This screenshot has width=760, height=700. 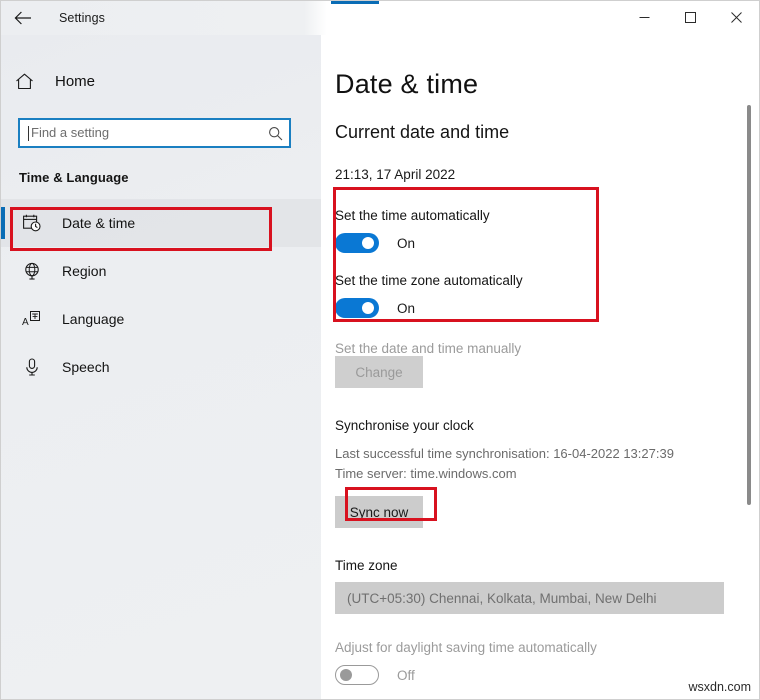 I want to click on set-time-automatically-toggle, so click(x=357, y=243).